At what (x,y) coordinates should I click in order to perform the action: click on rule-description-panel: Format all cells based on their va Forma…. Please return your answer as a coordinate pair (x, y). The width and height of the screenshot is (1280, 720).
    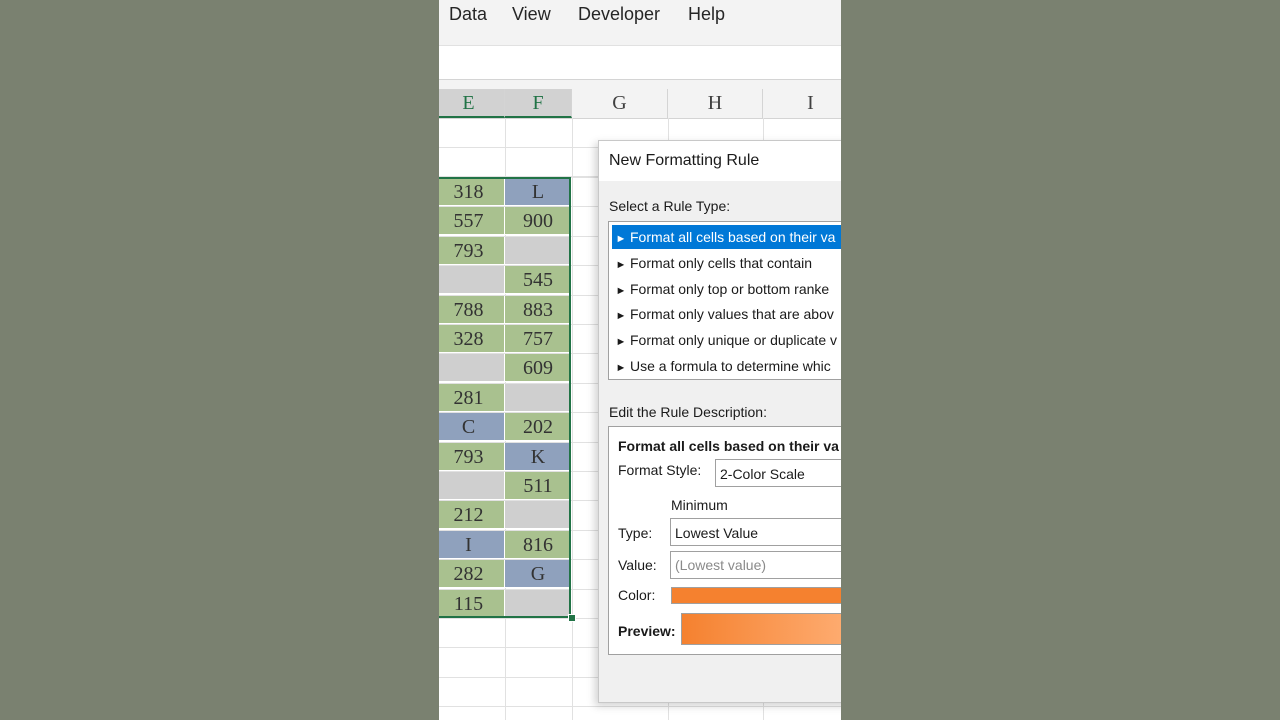
    Looking at the image, I should click on (724, 540).